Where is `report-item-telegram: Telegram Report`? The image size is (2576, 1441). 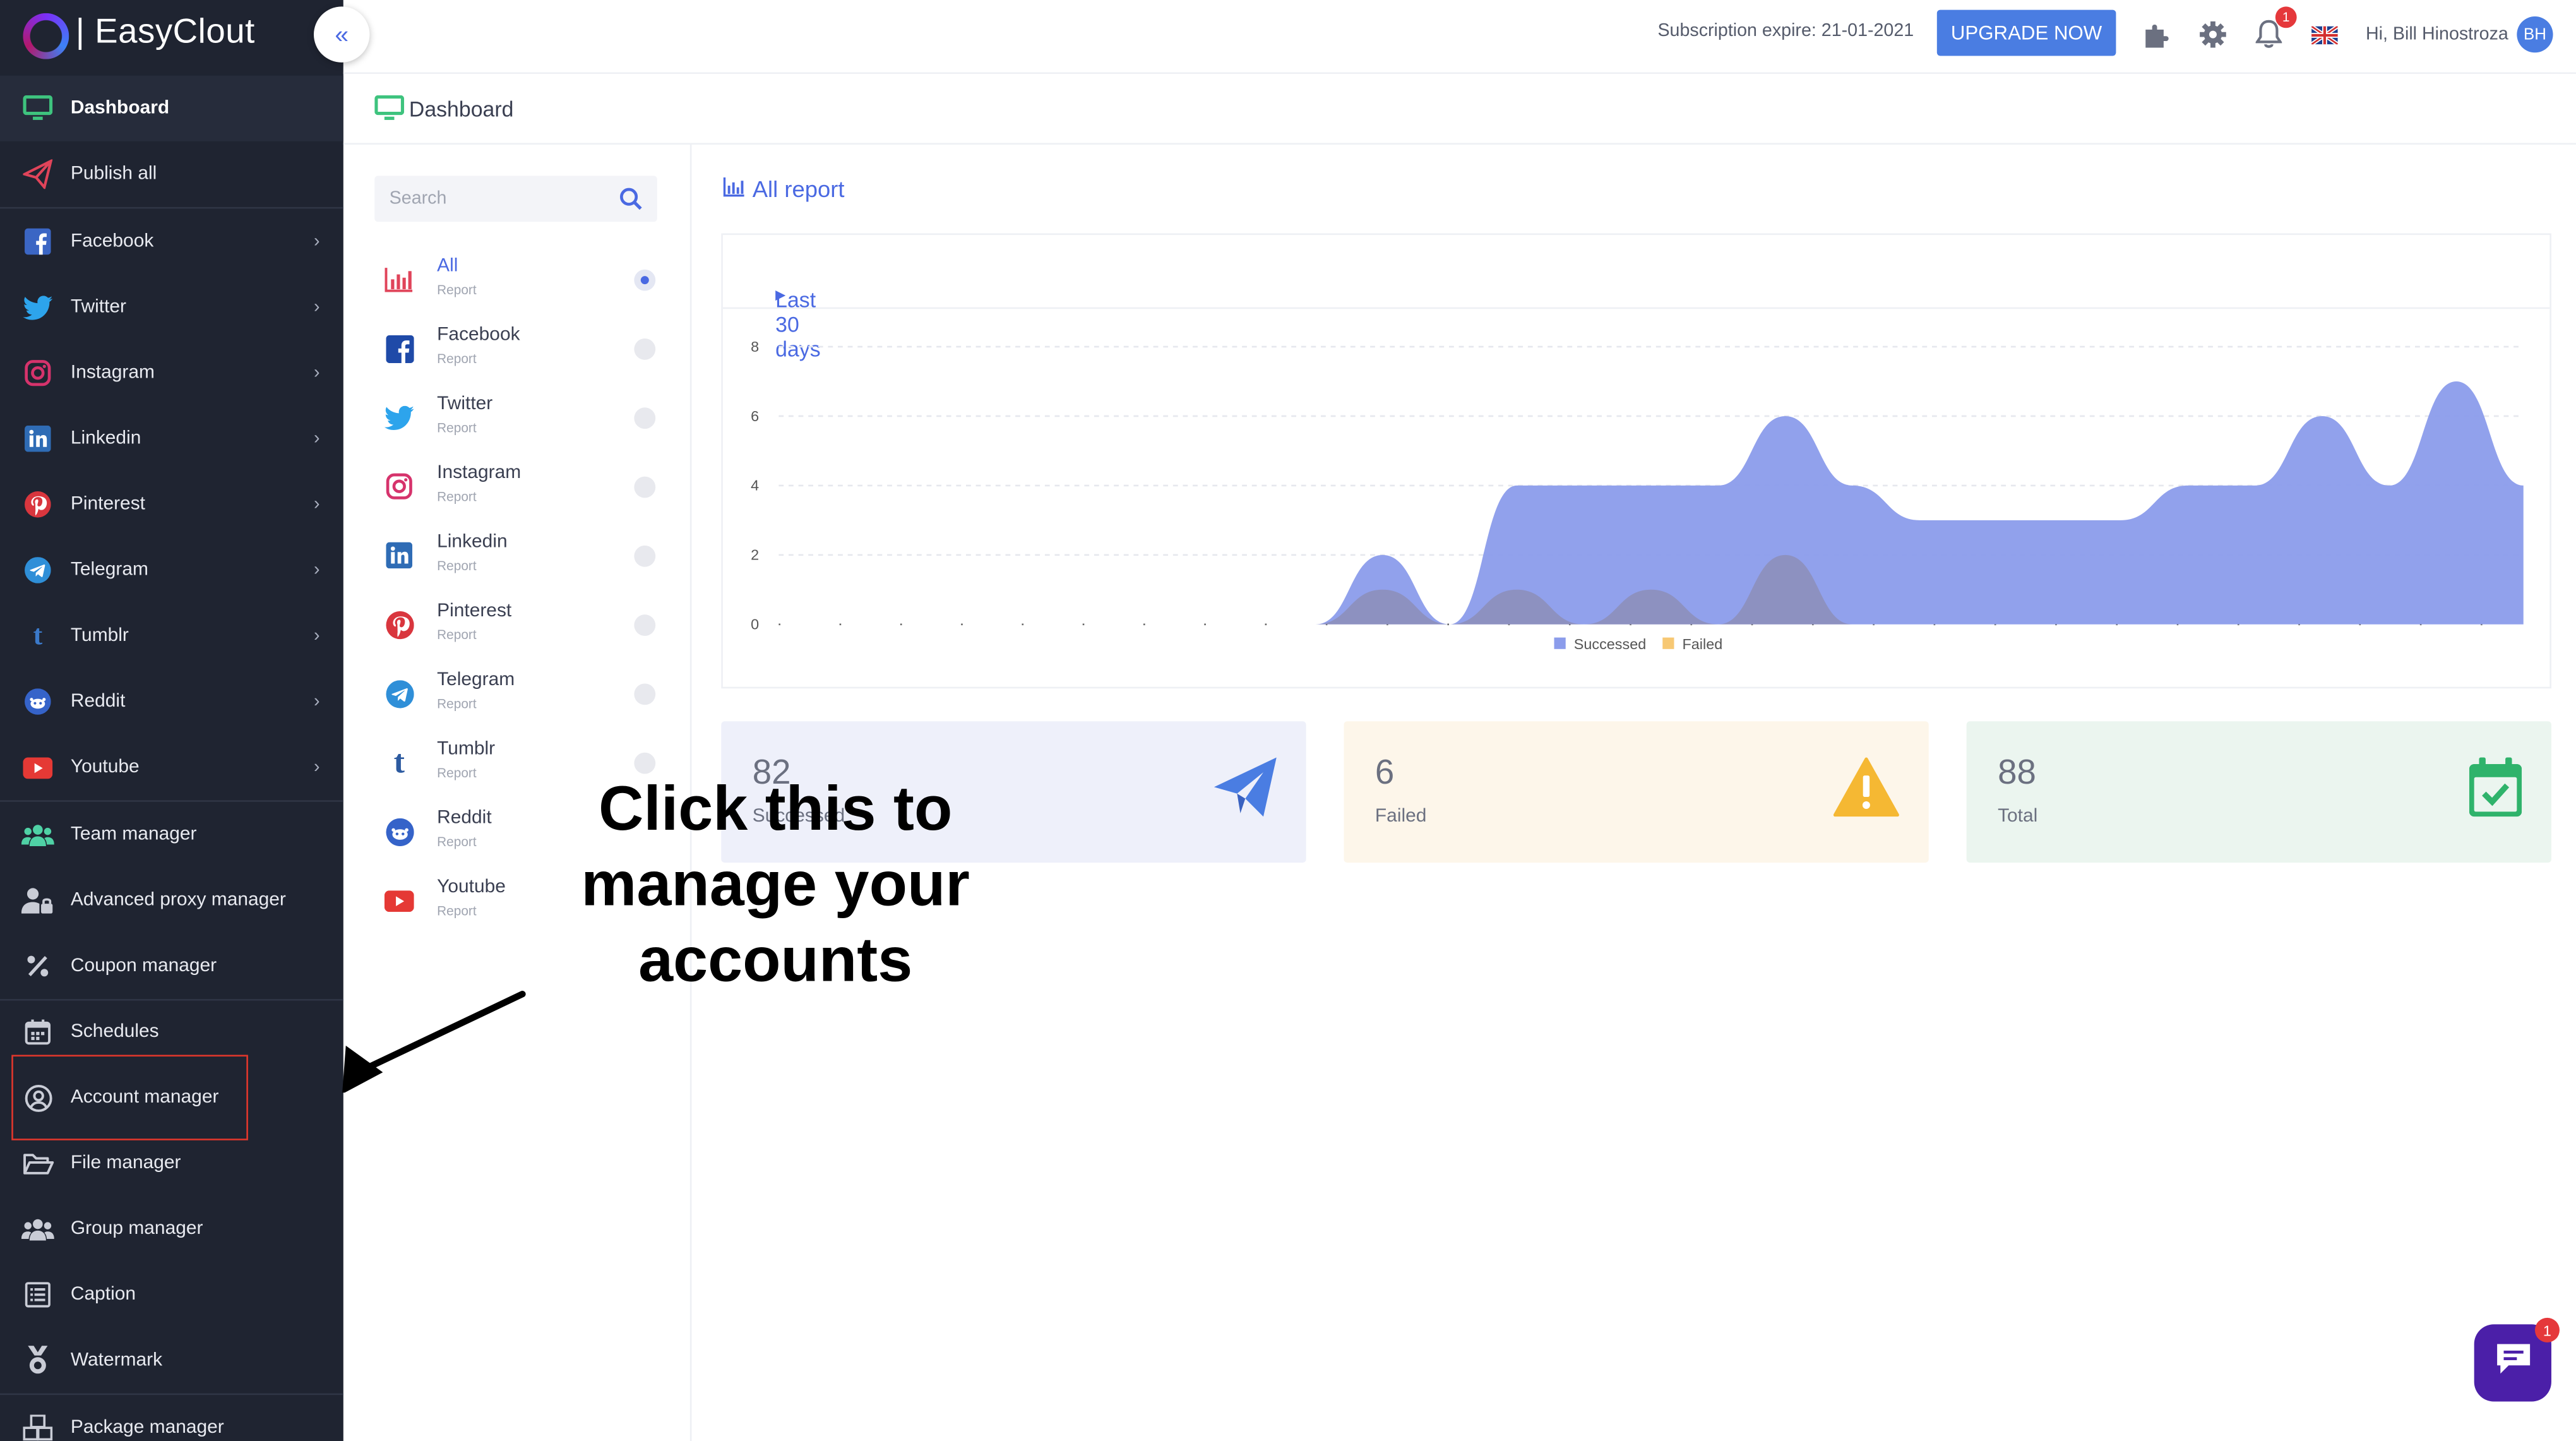
report-item-telegram: Telegram Report is located at coordinates (518, 693).